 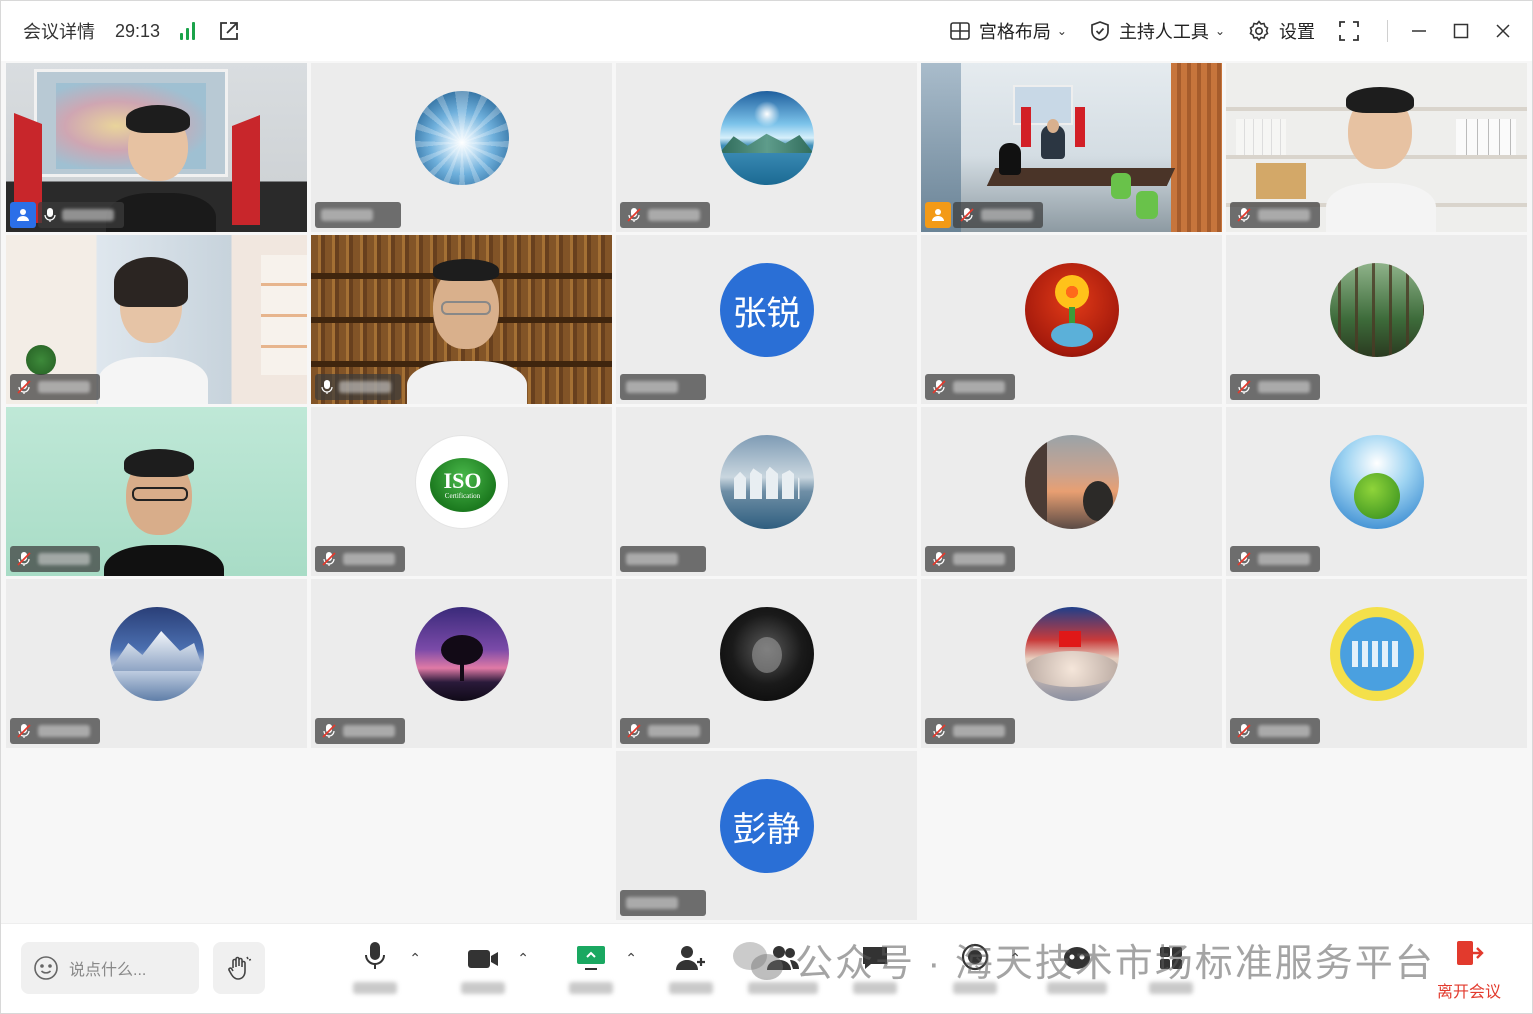 I want to click on grid-layout-label: 宫格布局, so click(x=1014, y=32).